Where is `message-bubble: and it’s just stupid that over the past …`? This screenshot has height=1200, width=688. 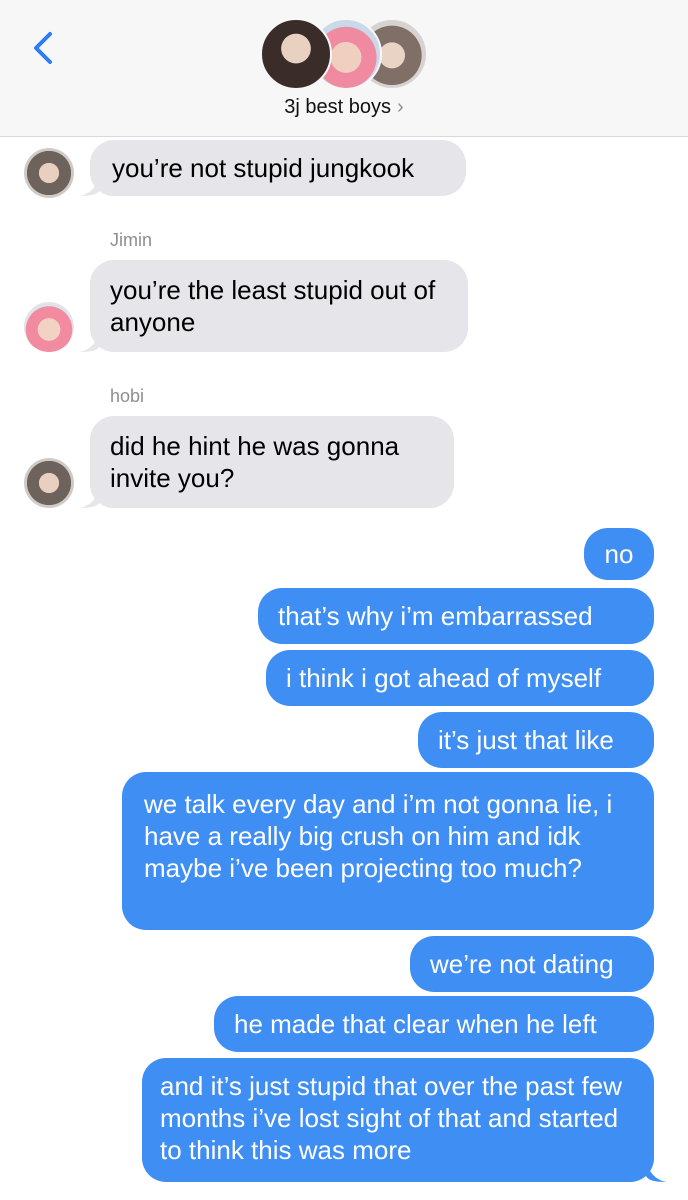
message-bubble: and it’s just stupid that over the past … is located at coordinates (398, 1120).